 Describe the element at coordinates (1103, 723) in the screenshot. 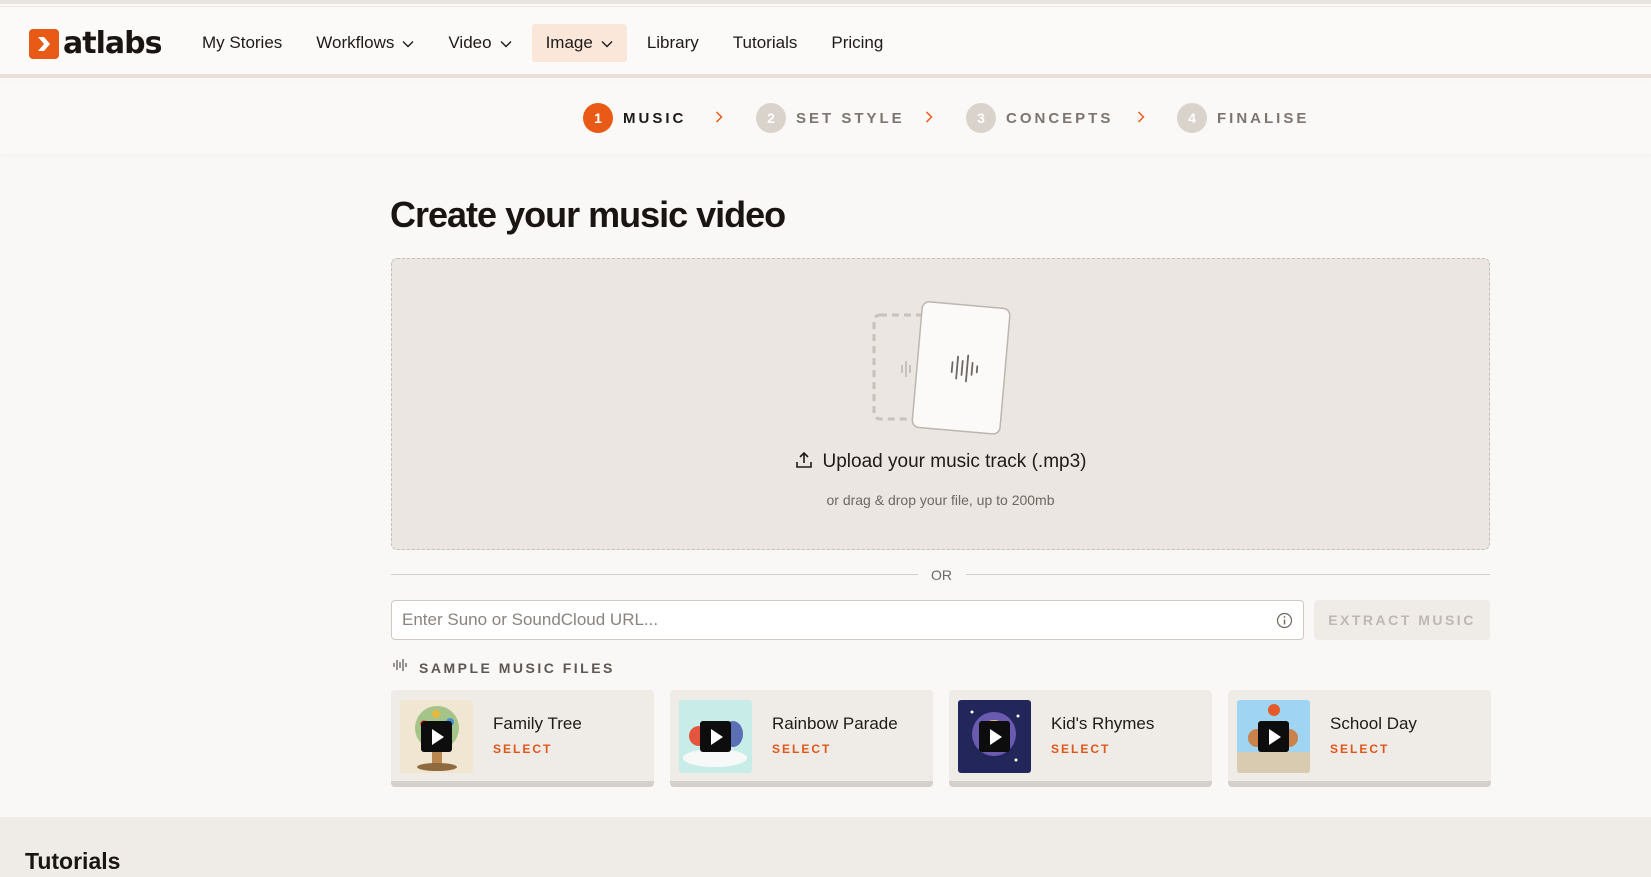

I see `sample-name: Kid's Rhymes` at that location.